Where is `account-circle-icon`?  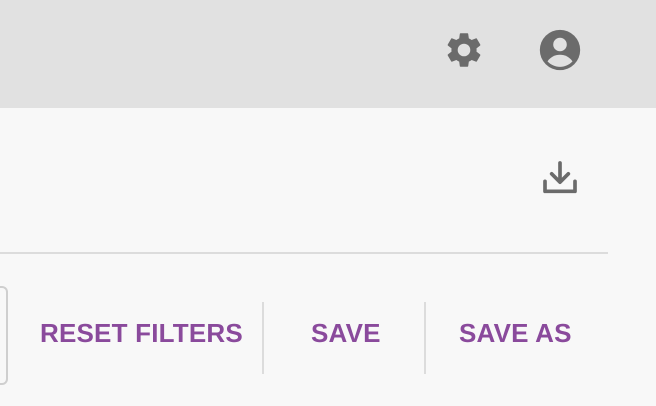 account-circle-icon is located at coordinates (560, 52).